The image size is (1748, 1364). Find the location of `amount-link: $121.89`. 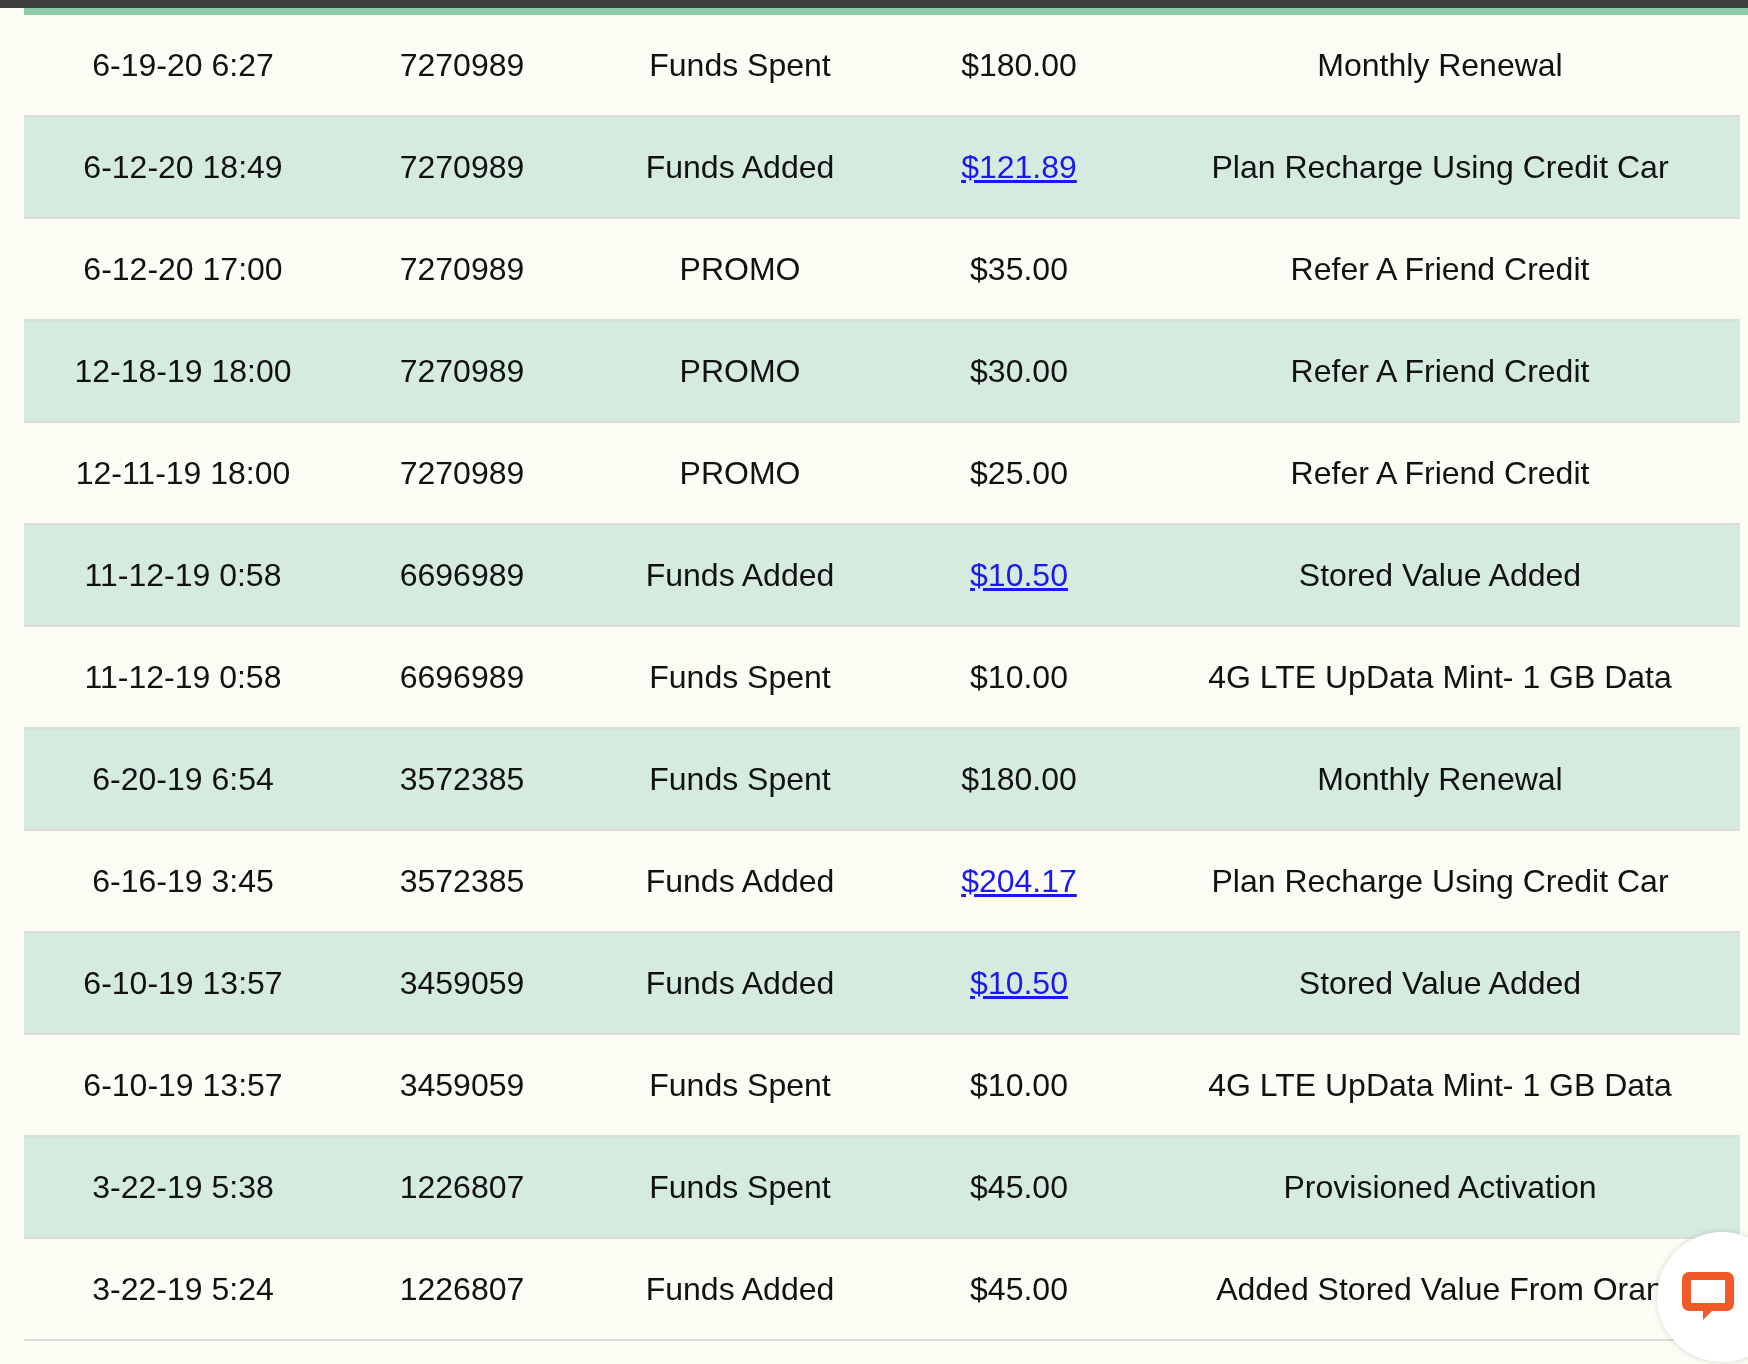

amount-link: $121.89 is located at coordinates (1019, 167).